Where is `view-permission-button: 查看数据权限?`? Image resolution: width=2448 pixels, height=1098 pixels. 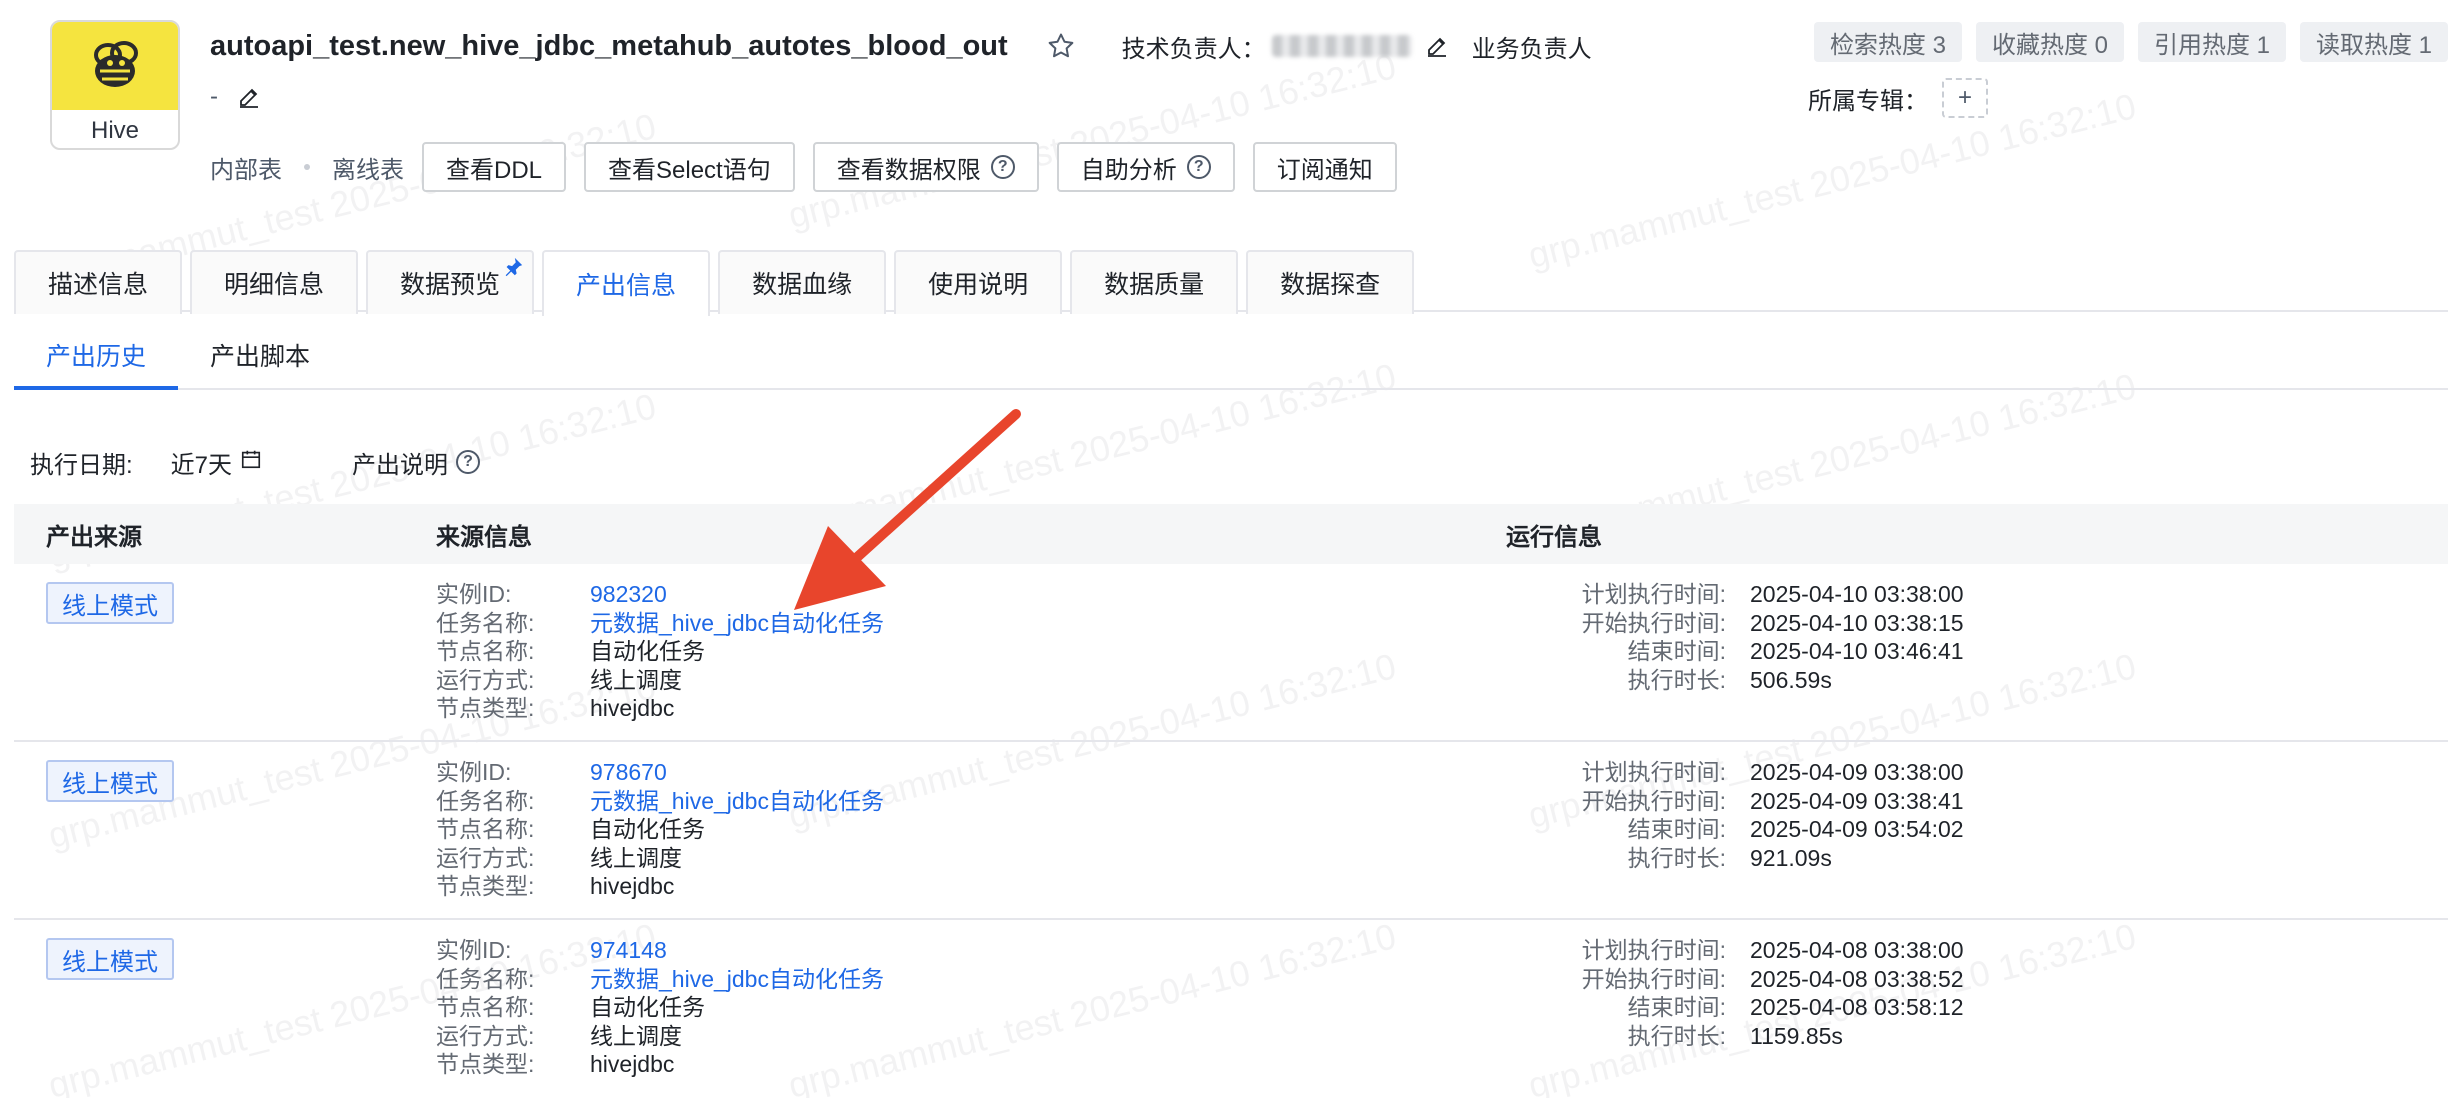 view-permission-button: 查看数据权限? is located at coordinates (925, 167).